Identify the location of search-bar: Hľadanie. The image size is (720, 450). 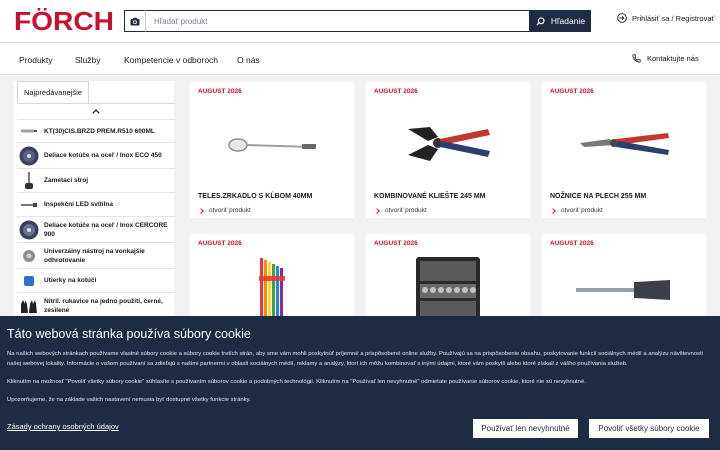
(357, 21).